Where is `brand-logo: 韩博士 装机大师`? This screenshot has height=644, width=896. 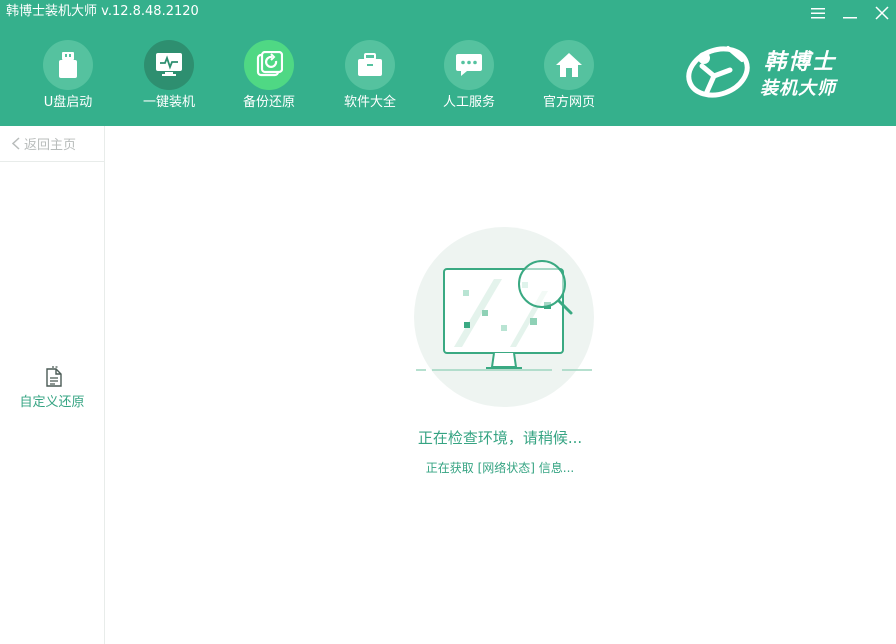 brand-logo: 韩博士 装机大师 is located at coordinates (772, 72).